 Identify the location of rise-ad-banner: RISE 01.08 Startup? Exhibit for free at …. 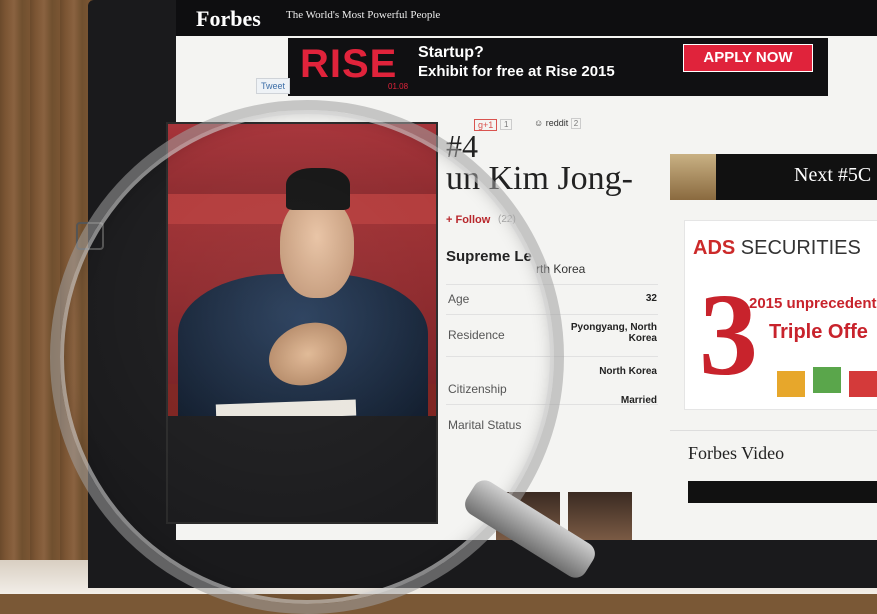
(558, 67).